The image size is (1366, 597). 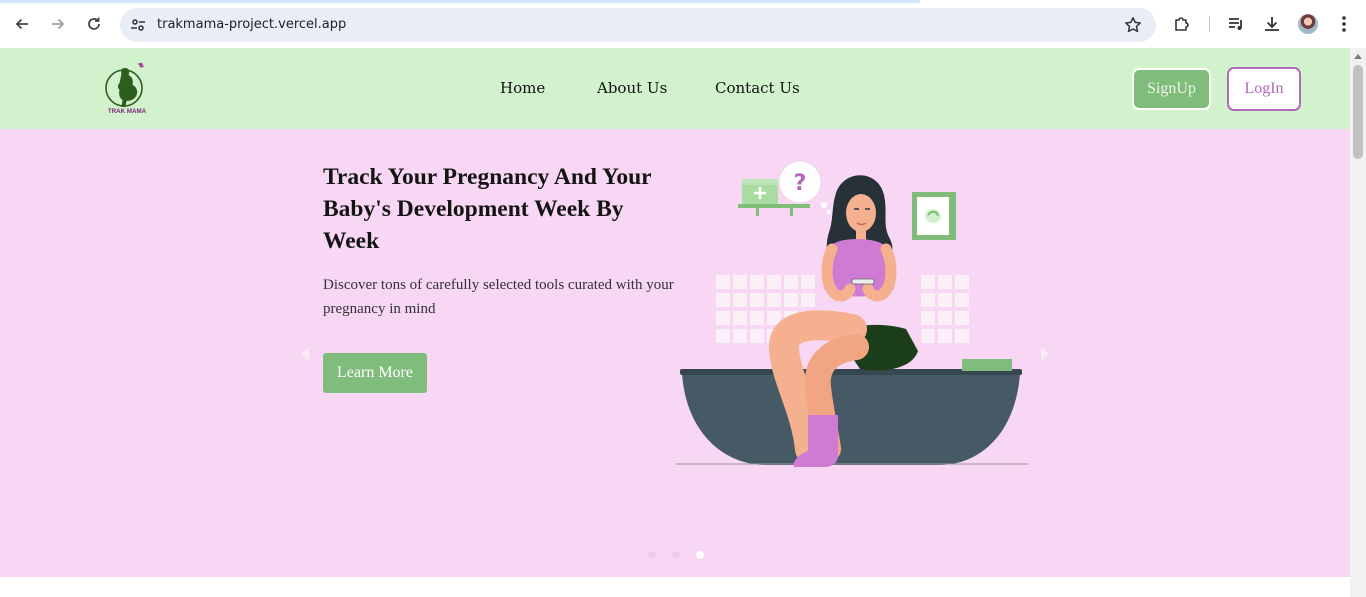 I want to click on learn-more-button: Learn More, so click(x=375, y=373).